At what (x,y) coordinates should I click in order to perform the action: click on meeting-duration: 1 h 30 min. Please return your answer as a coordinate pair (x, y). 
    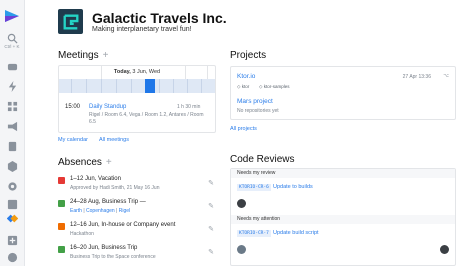
    Looking at the image, I should click on (189, 107).